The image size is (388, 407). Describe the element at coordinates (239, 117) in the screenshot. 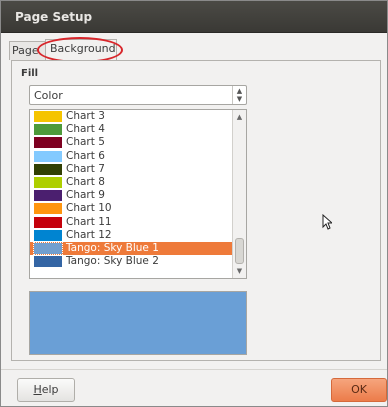

I see `scroll-up-arrow-icon: ▲` at that location.